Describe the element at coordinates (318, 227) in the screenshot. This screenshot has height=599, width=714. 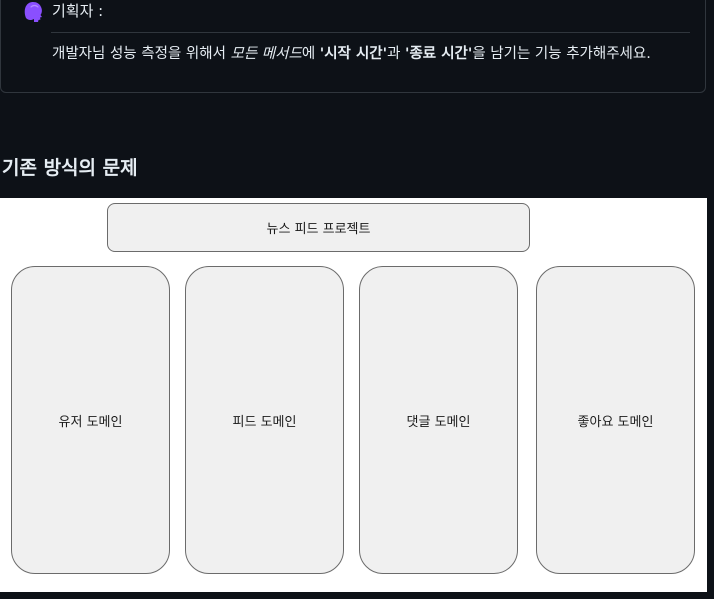
I see `project-box: 뉴스 피드 프로젝트` at that location.